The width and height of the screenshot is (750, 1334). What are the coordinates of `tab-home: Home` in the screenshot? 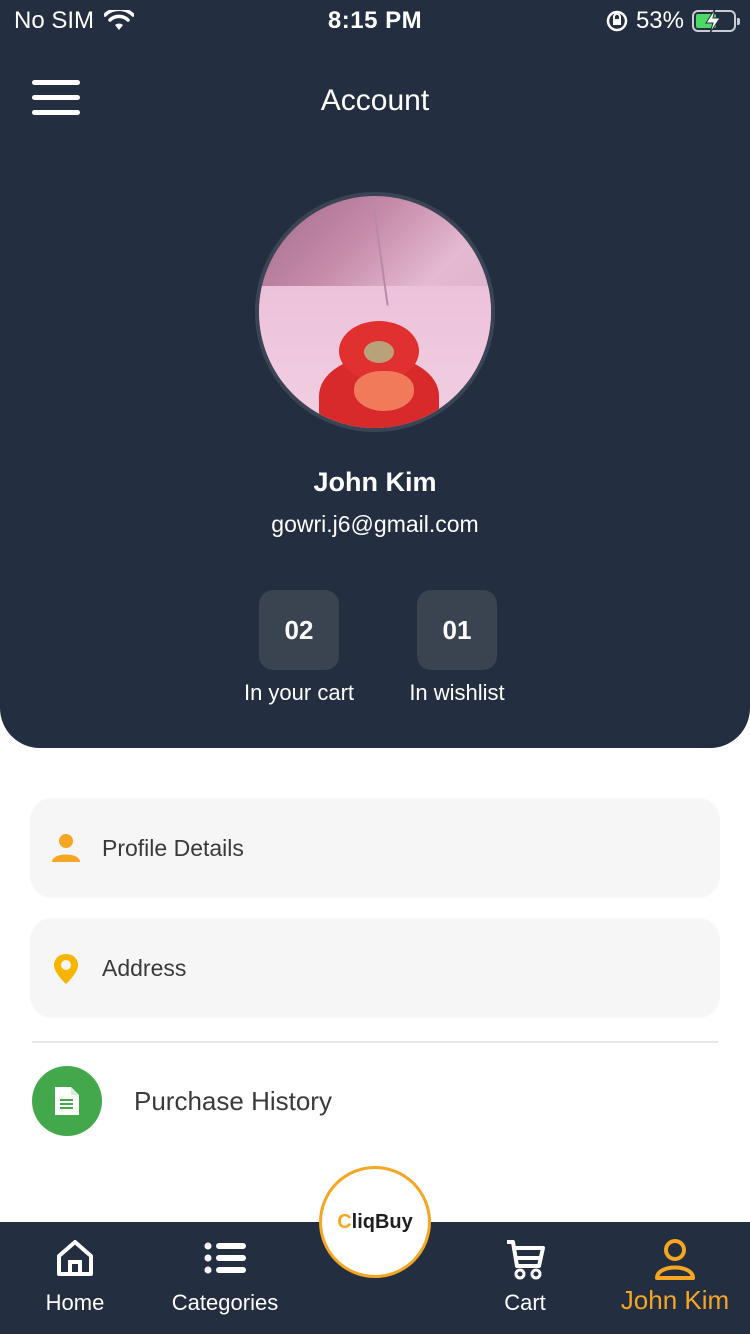 It's located at (75, 1278).